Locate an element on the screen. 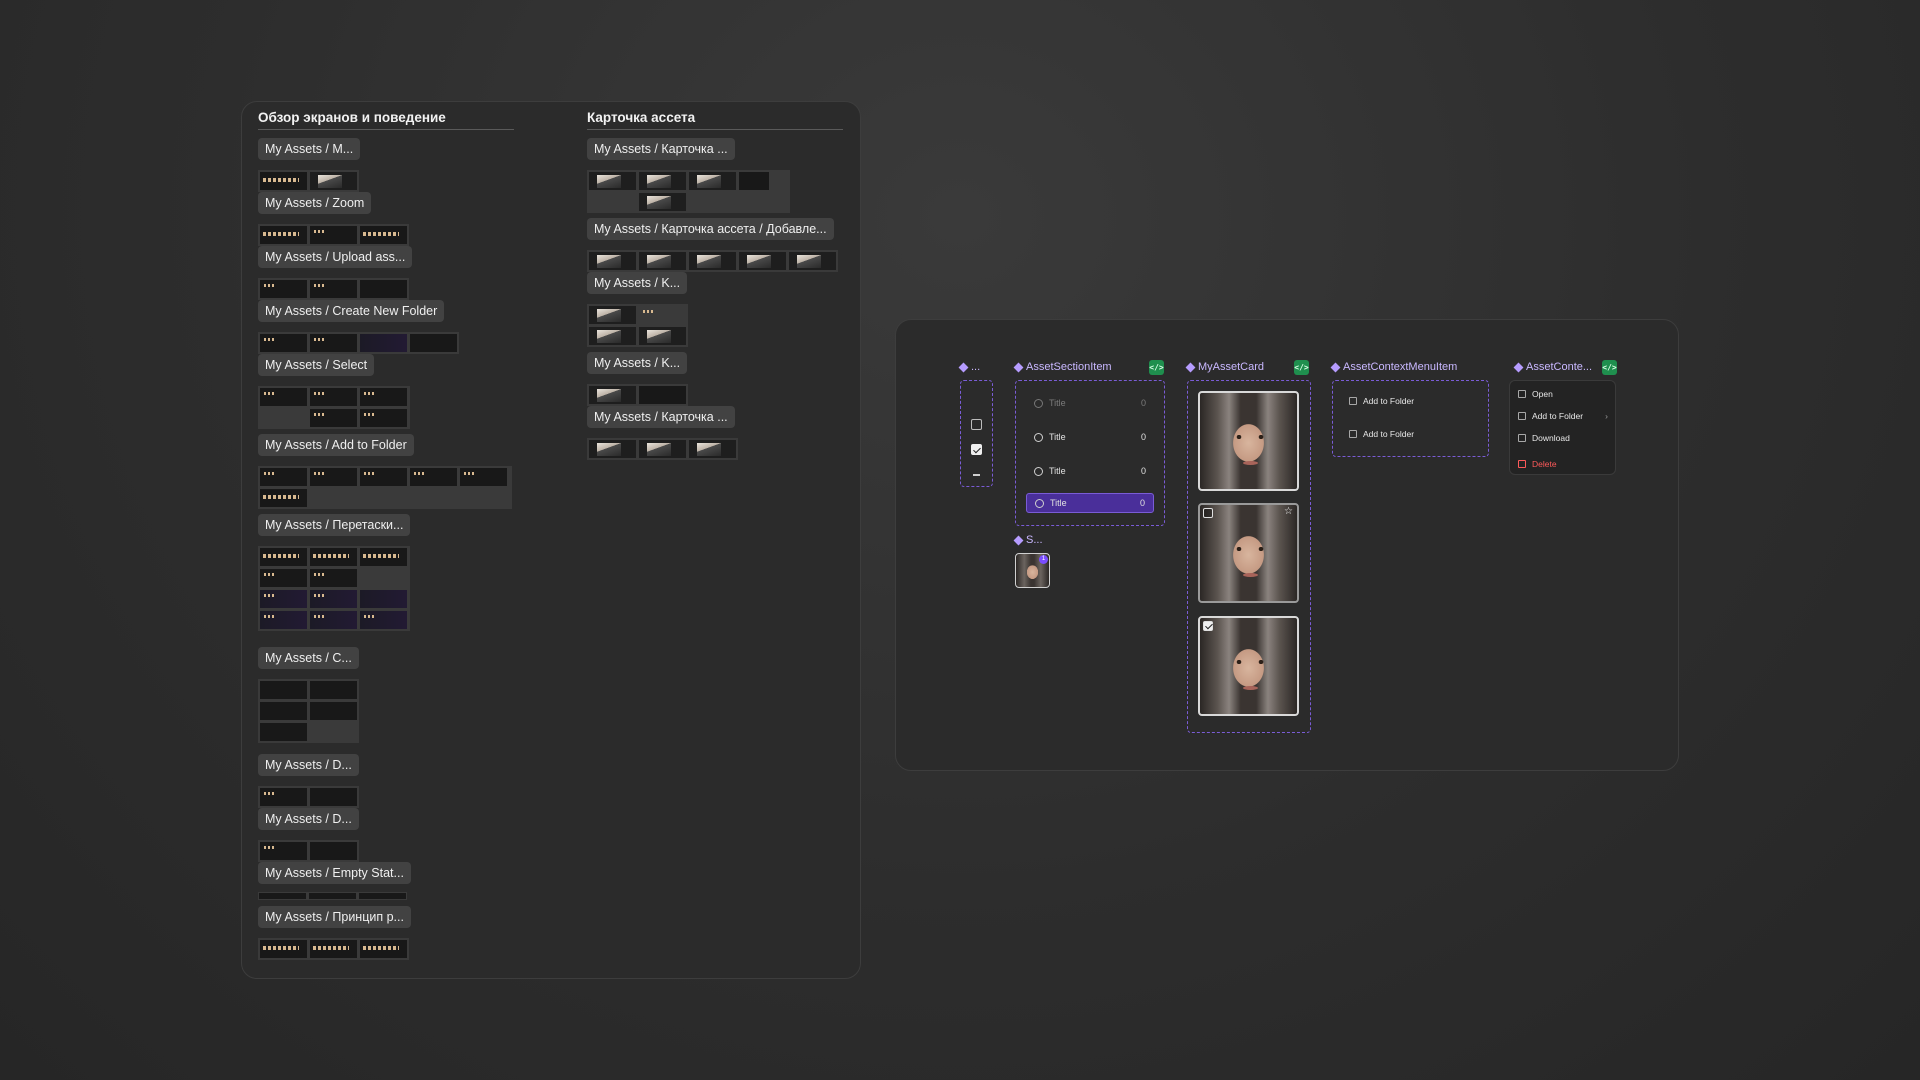  asset-card-default is located at coordinates (1248, 441).